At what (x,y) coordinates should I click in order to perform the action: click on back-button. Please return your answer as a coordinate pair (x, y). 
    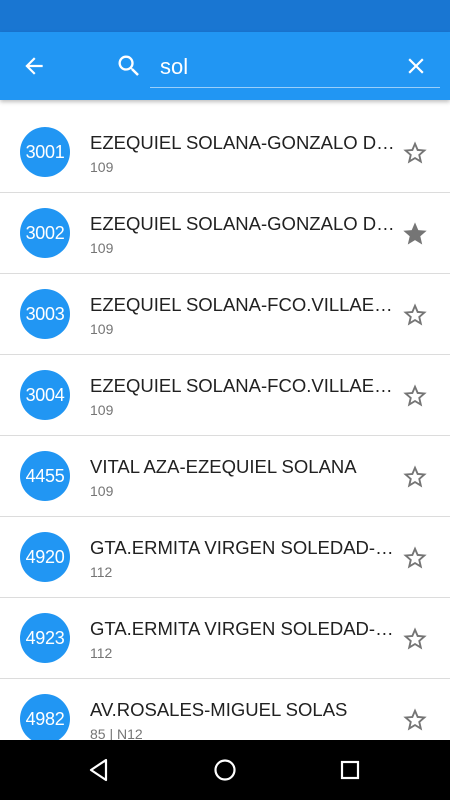
    Looking at the image, I should click on (34, 66).